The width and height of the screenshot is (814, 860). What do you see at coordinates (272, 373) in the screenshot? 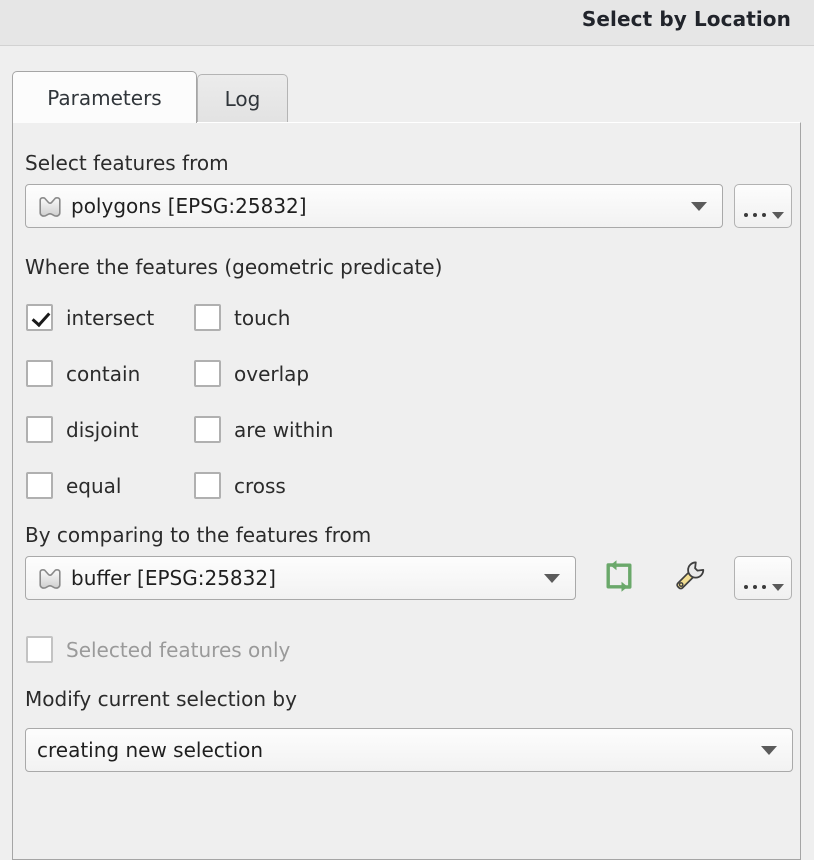
I see `predicate-checkbox-overlap-label: overlap` at bounding box center [272, 373].